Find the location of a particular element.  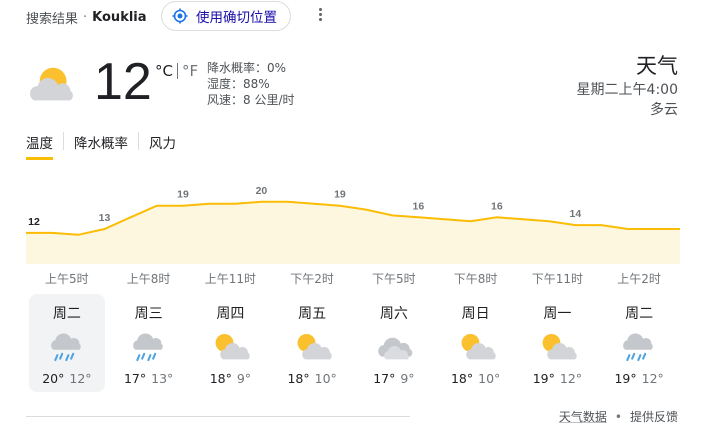

temperature-data-label: 20 is located at coordinates (262, 191).